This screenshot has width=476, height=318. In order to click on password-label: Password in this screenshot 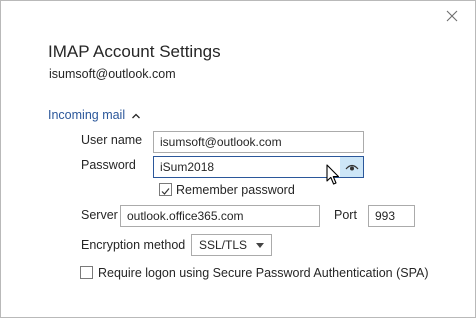, I will do `click(108, 165)`.